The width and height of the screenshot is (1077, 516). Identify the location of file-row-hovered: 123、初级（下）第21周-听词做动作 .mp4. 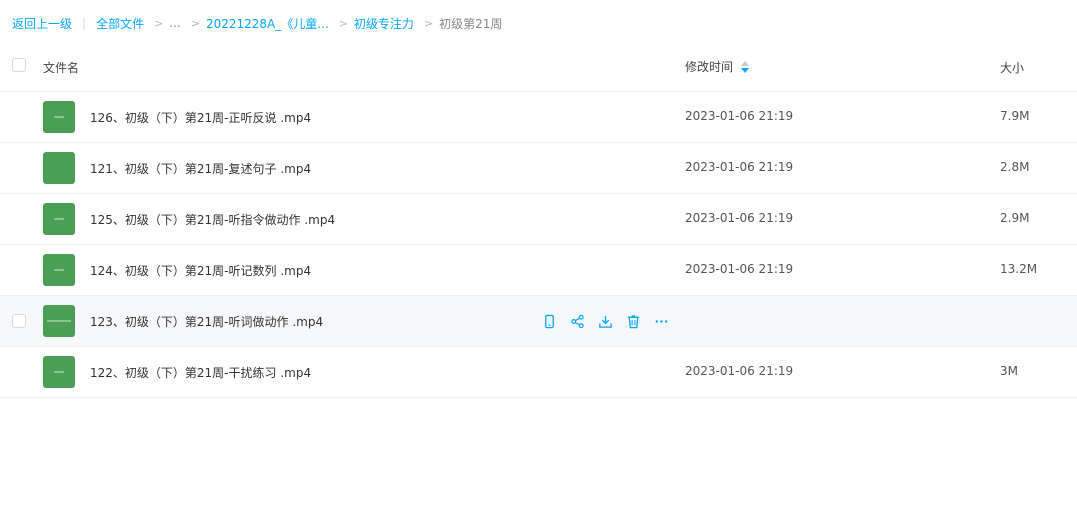
(538, 321).